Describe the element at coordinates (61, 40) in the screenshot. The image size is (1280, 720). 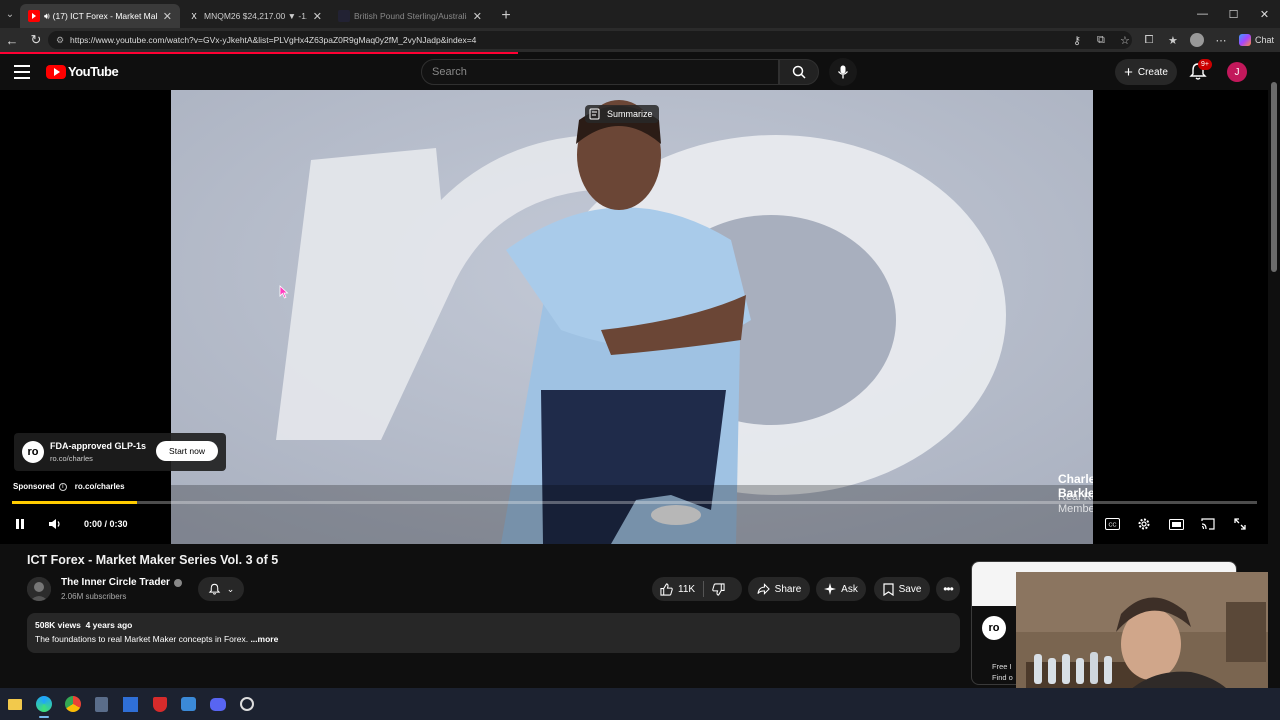
I see `site-info-icon: ⚙︎` at that location.